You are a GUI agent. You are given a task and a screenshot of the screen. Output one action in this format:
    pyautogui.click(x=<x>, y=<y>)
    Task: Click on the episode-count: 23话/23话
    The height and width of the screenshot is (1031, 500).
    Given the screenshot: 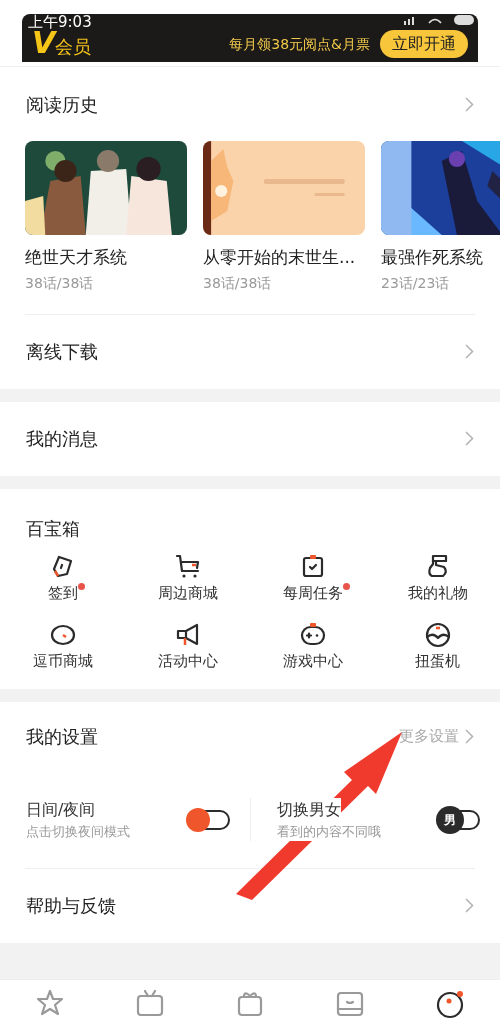 What is the action you would take?
    pyautogui.click(x=416, y=283)
    